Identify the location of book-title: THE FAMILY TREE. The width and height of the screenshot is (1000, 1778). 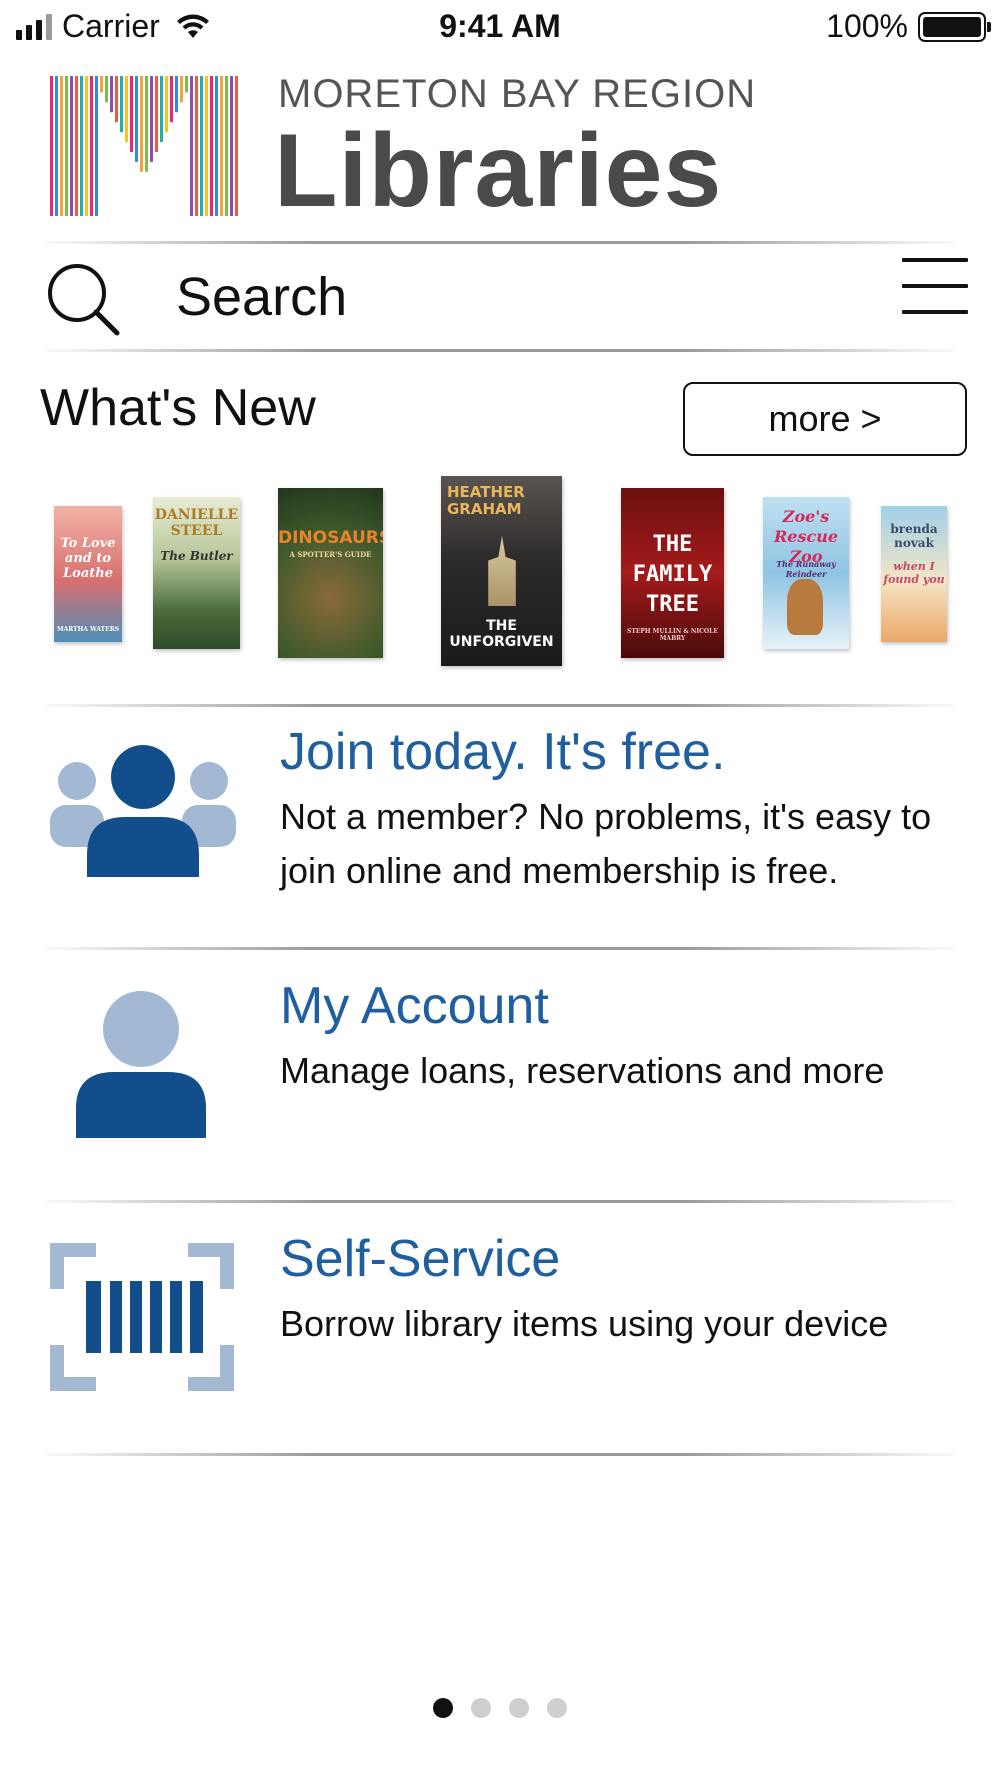
(672, 574).